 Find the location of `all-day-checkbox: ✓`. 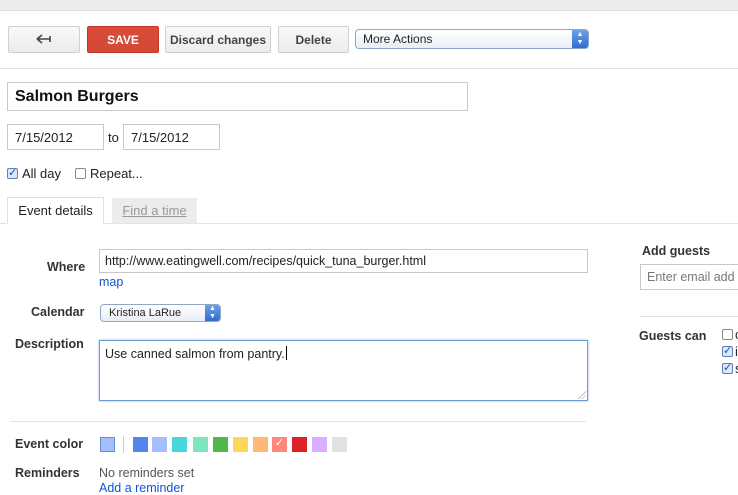

all-day-checkbox: ✓ is located at coordinates (12, 173).